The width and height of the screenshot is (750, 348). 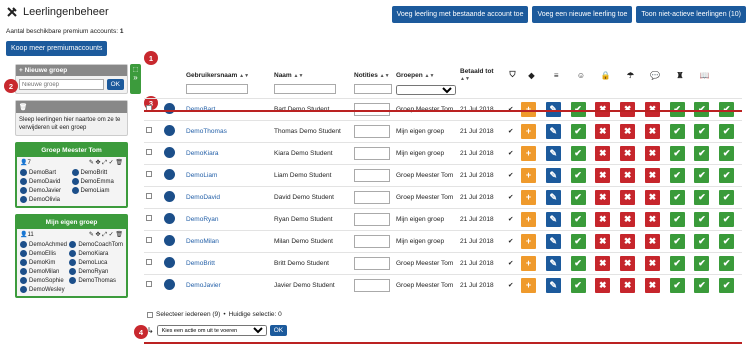 What do you see at coordinates (426, 75) in the screenshot?
I see `col-groups: Groepen ▲▼` at bounding box center [426, 75].